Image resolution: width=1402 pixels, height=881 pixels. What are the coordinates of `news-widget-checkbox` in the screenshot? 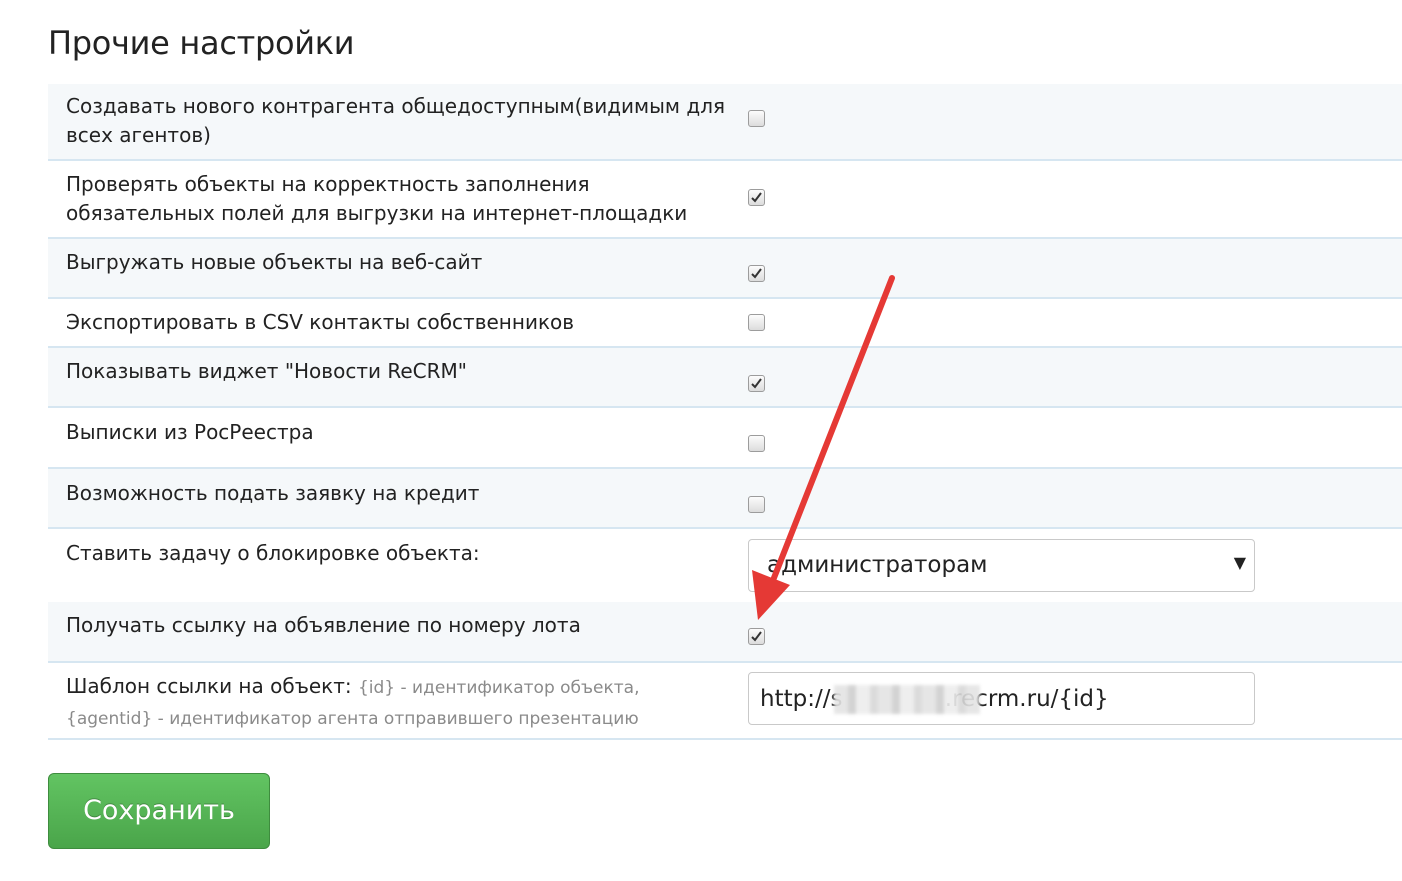 It's located at (756, 383).